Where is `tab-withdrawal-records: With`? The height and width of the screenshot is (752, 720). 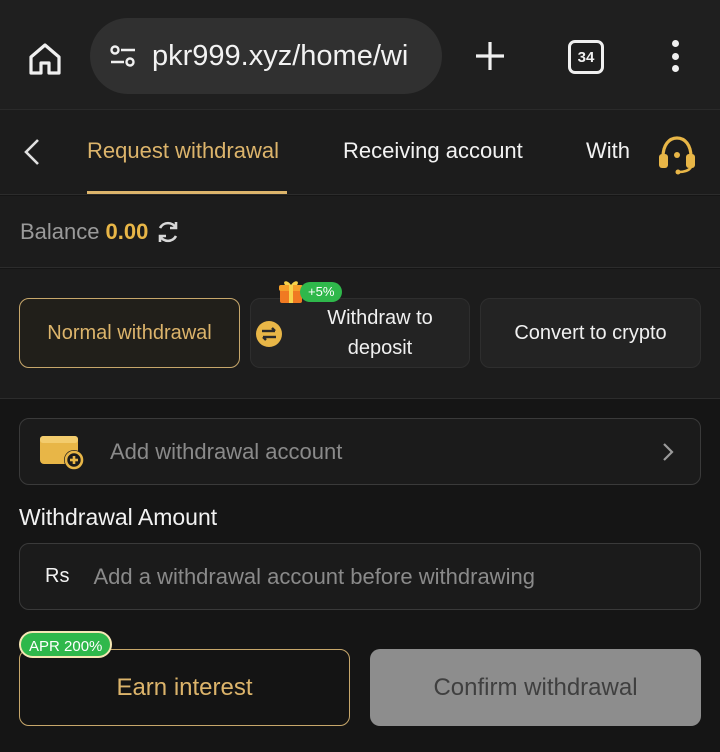 tab-withdrawal-records: With is located at coordinates (610, 151).